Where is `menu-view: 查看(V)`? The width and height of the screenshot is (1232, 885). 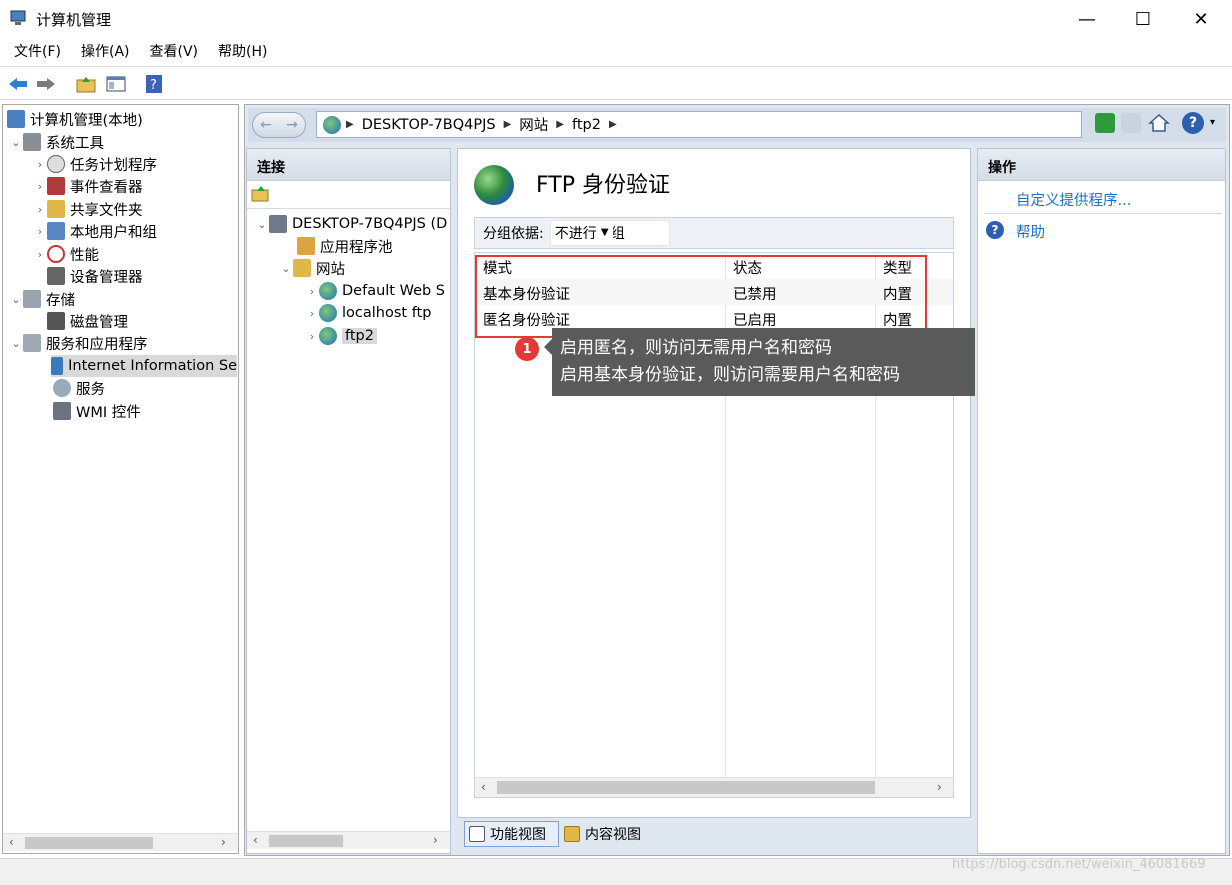
menu-view: 查看(V) is located at coordinates (174, 52).